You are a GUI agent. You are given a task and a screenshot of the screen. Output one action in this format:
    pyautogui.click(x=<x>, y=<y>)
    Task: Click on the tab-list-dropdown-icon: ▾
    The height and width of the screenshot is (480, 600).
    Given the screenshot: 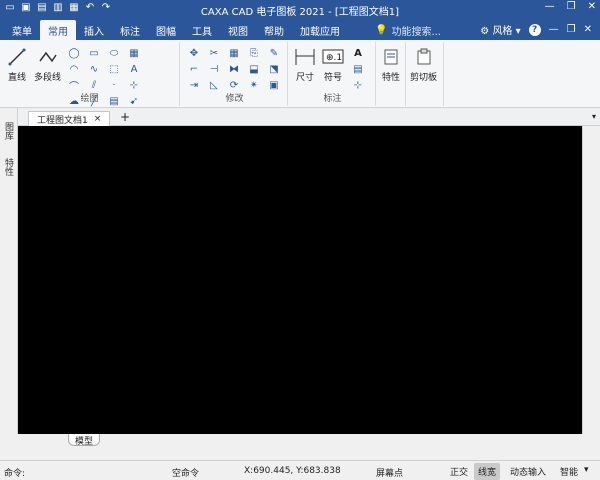 What is the action you would take?
    pyautogui.click(x=594, y=116)
    